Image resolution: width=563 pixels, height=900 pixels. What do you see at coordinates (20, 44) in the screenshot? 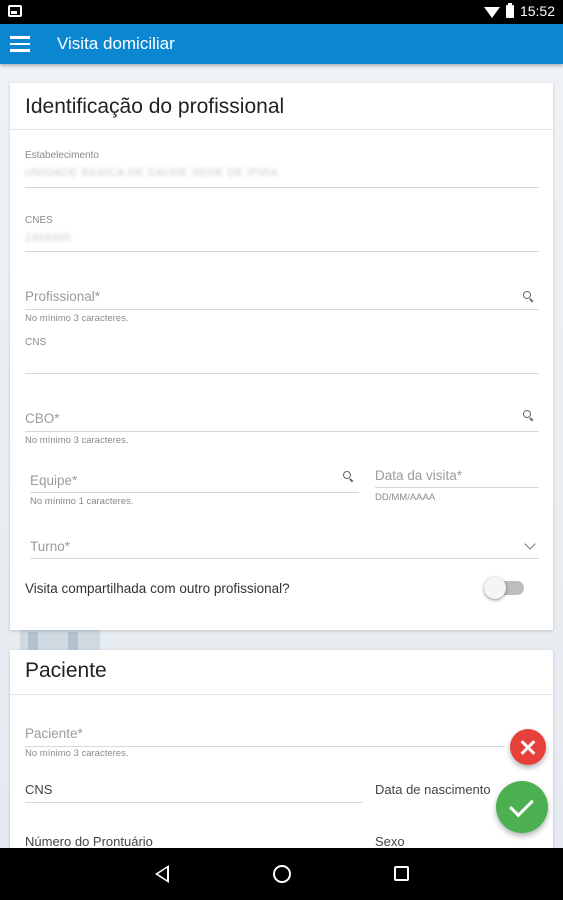
I see `menu-icon` at bounding box center [20, 44].